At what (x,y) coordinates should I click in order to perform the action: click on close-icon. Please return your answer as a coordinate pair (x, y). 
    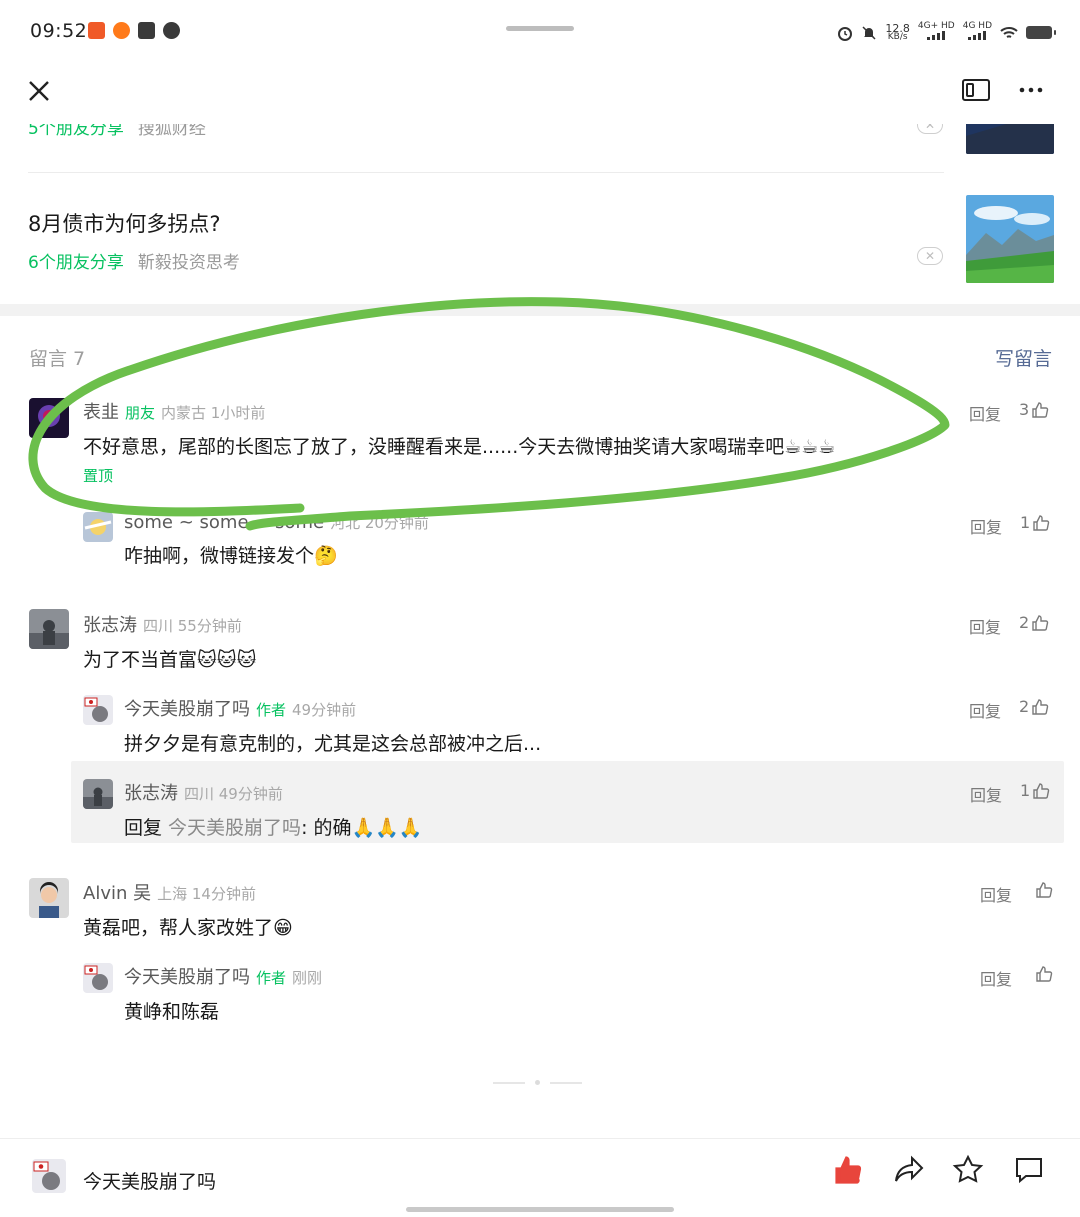
    Looking at the image, I should click on (39, 91).